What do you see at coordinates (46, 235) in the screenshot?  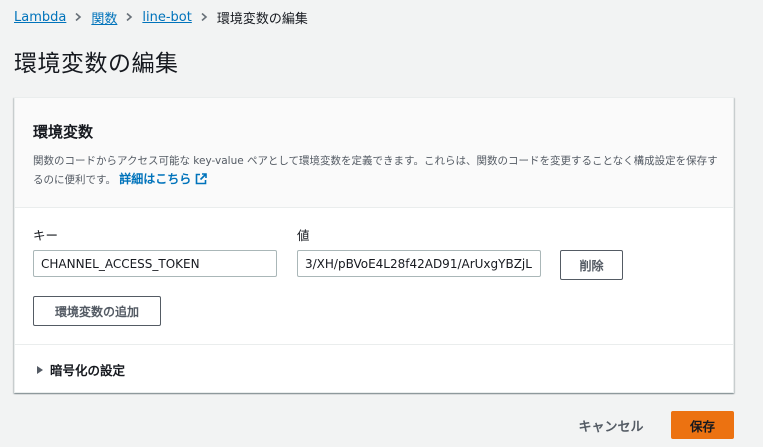 I see `key-column-label: キー` at bounding box center [46, 235].